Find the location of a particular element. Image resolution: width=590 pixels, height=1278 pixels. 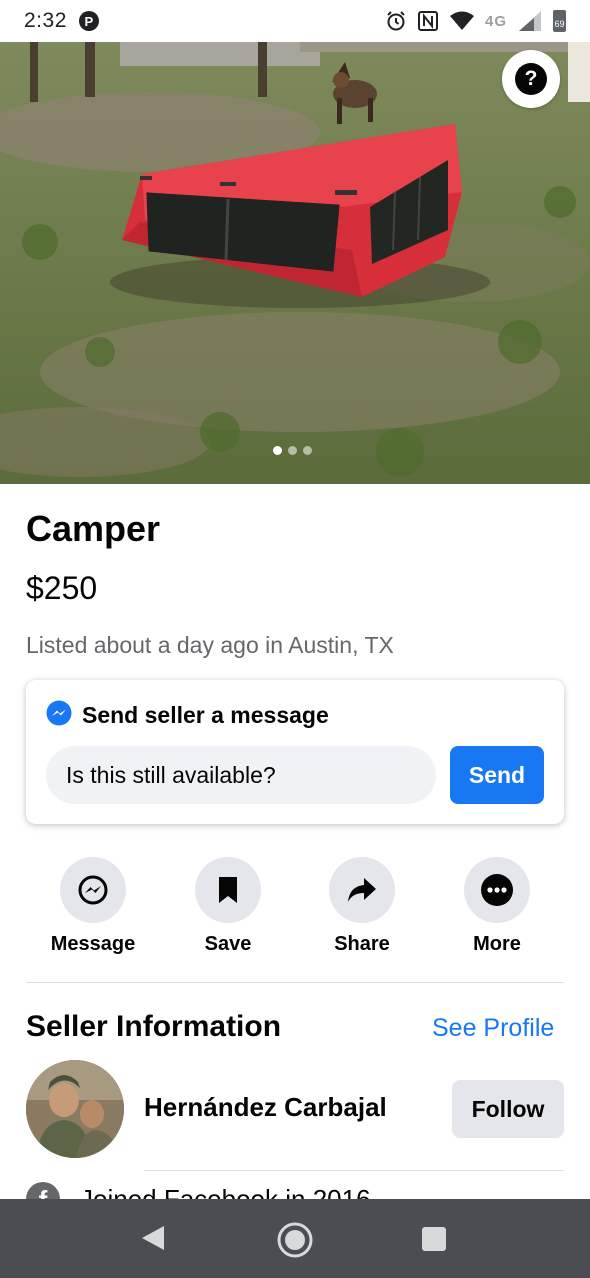

home-button is located at coordinates (295, 1240).